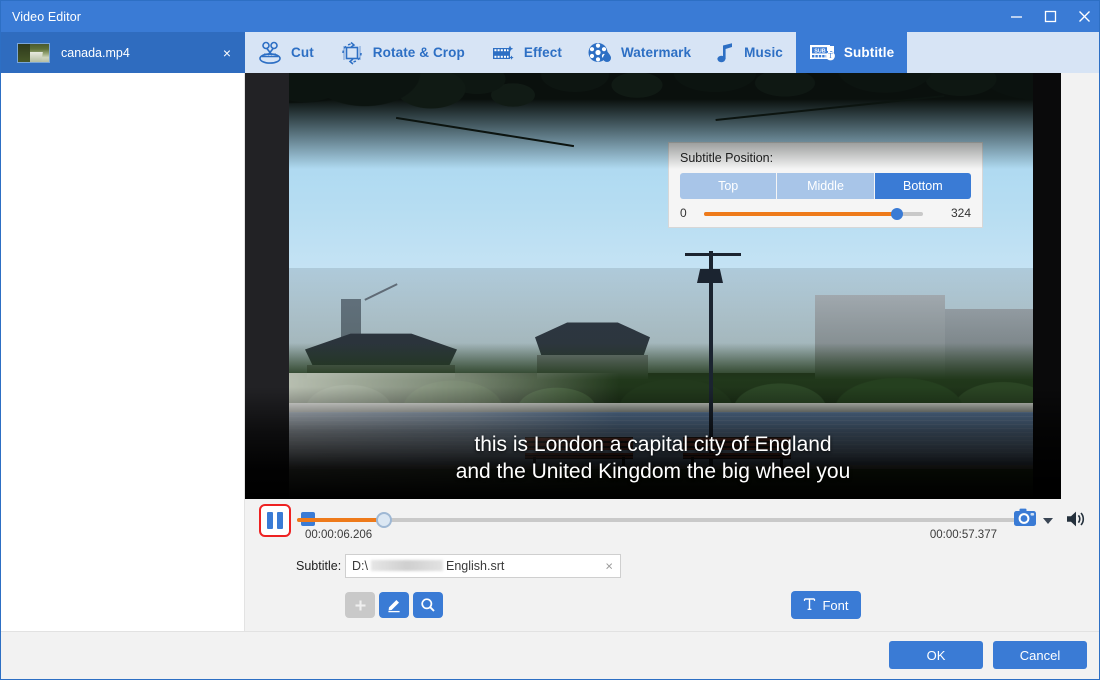 The height and width of the screenshot is (680, 1100). What do you see at coordinates (809, 605) in the screenshot?
I see `font-T-icon` at bounding box center [809, 605].